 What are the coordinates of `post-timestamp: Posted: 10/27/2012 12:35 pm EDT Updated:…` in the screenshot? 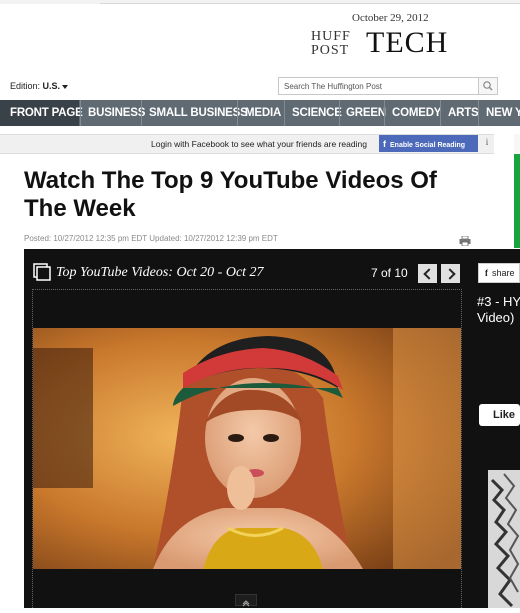 It's located at (151, 238).